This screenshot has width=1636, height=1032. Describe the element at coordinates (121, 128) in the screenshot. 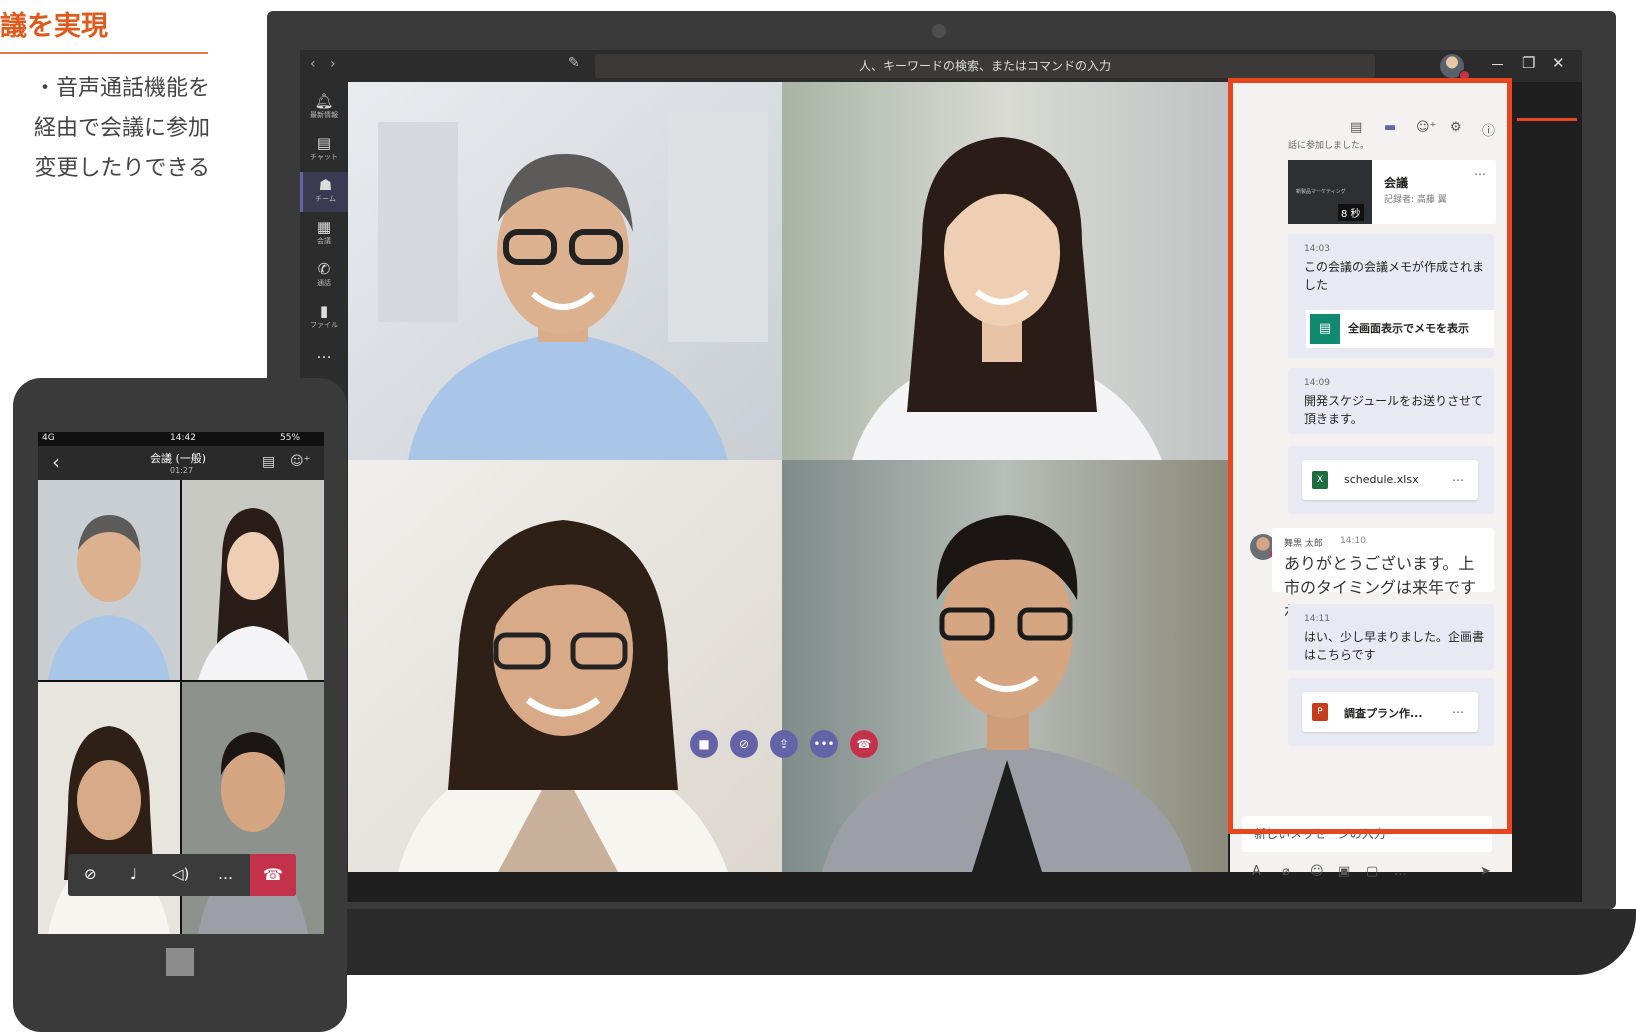

I see `copy-line: 経由で会議に参加` at that location.